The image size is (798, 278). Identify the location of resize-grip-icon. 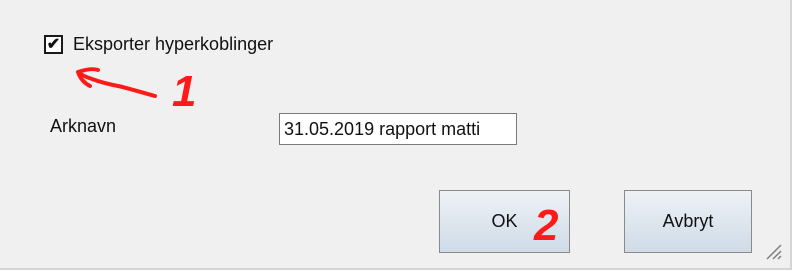
(773, 251).